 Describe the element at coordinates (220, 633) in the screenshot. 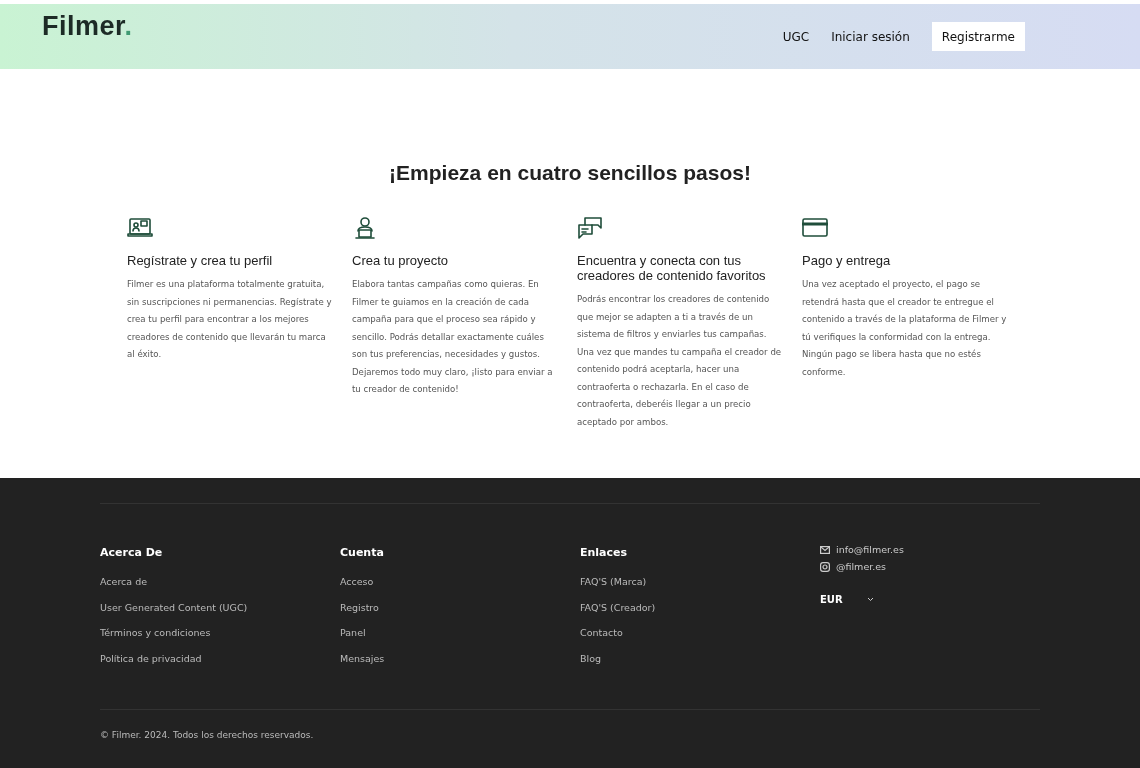

I see `footer-link: Términos y condiciones` at that location.